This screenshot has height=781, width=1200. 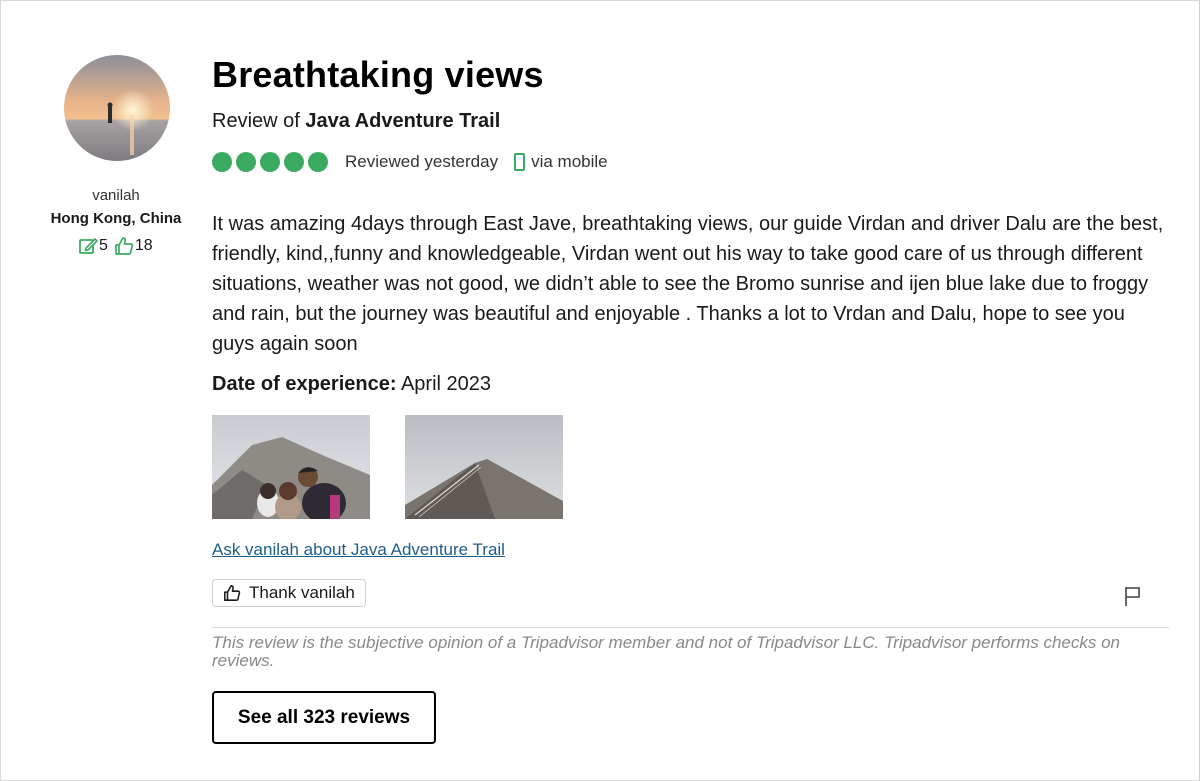 What do you see at coordinates (446, 384) in the screenshot?
I see `date-value: April 2023` at bounding box center [446, 384].